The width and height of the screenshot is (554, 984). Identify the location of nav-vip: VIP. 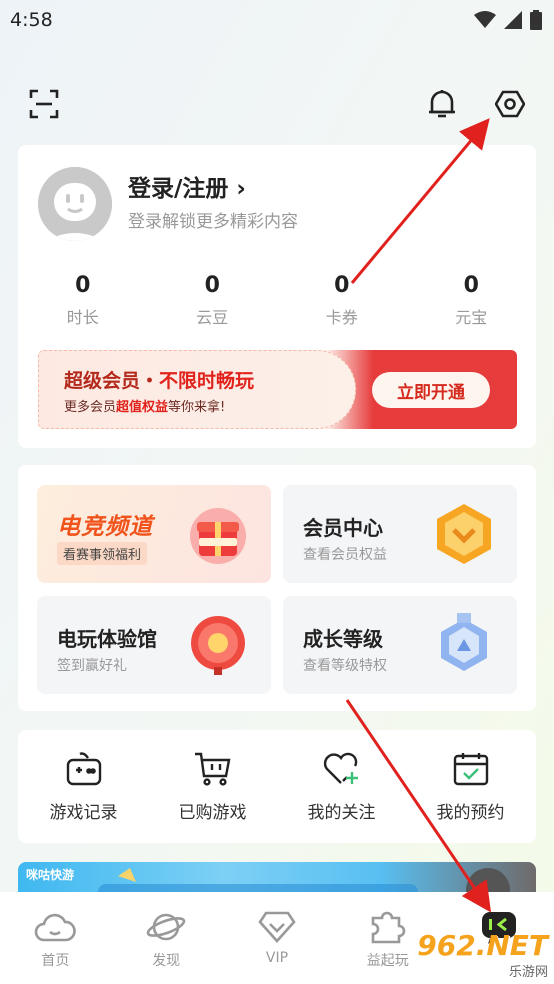
(277, 938).